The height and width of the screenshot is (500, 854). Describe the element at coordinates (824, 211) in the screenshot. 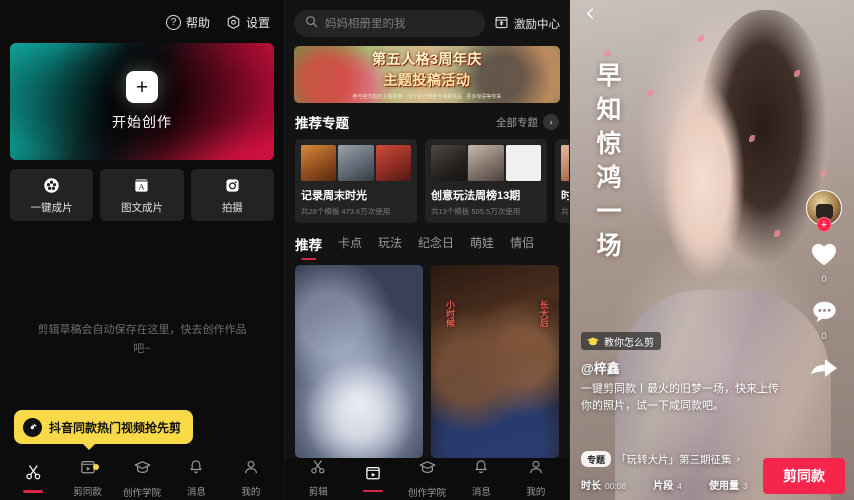

I see `avatar: +` at that location.